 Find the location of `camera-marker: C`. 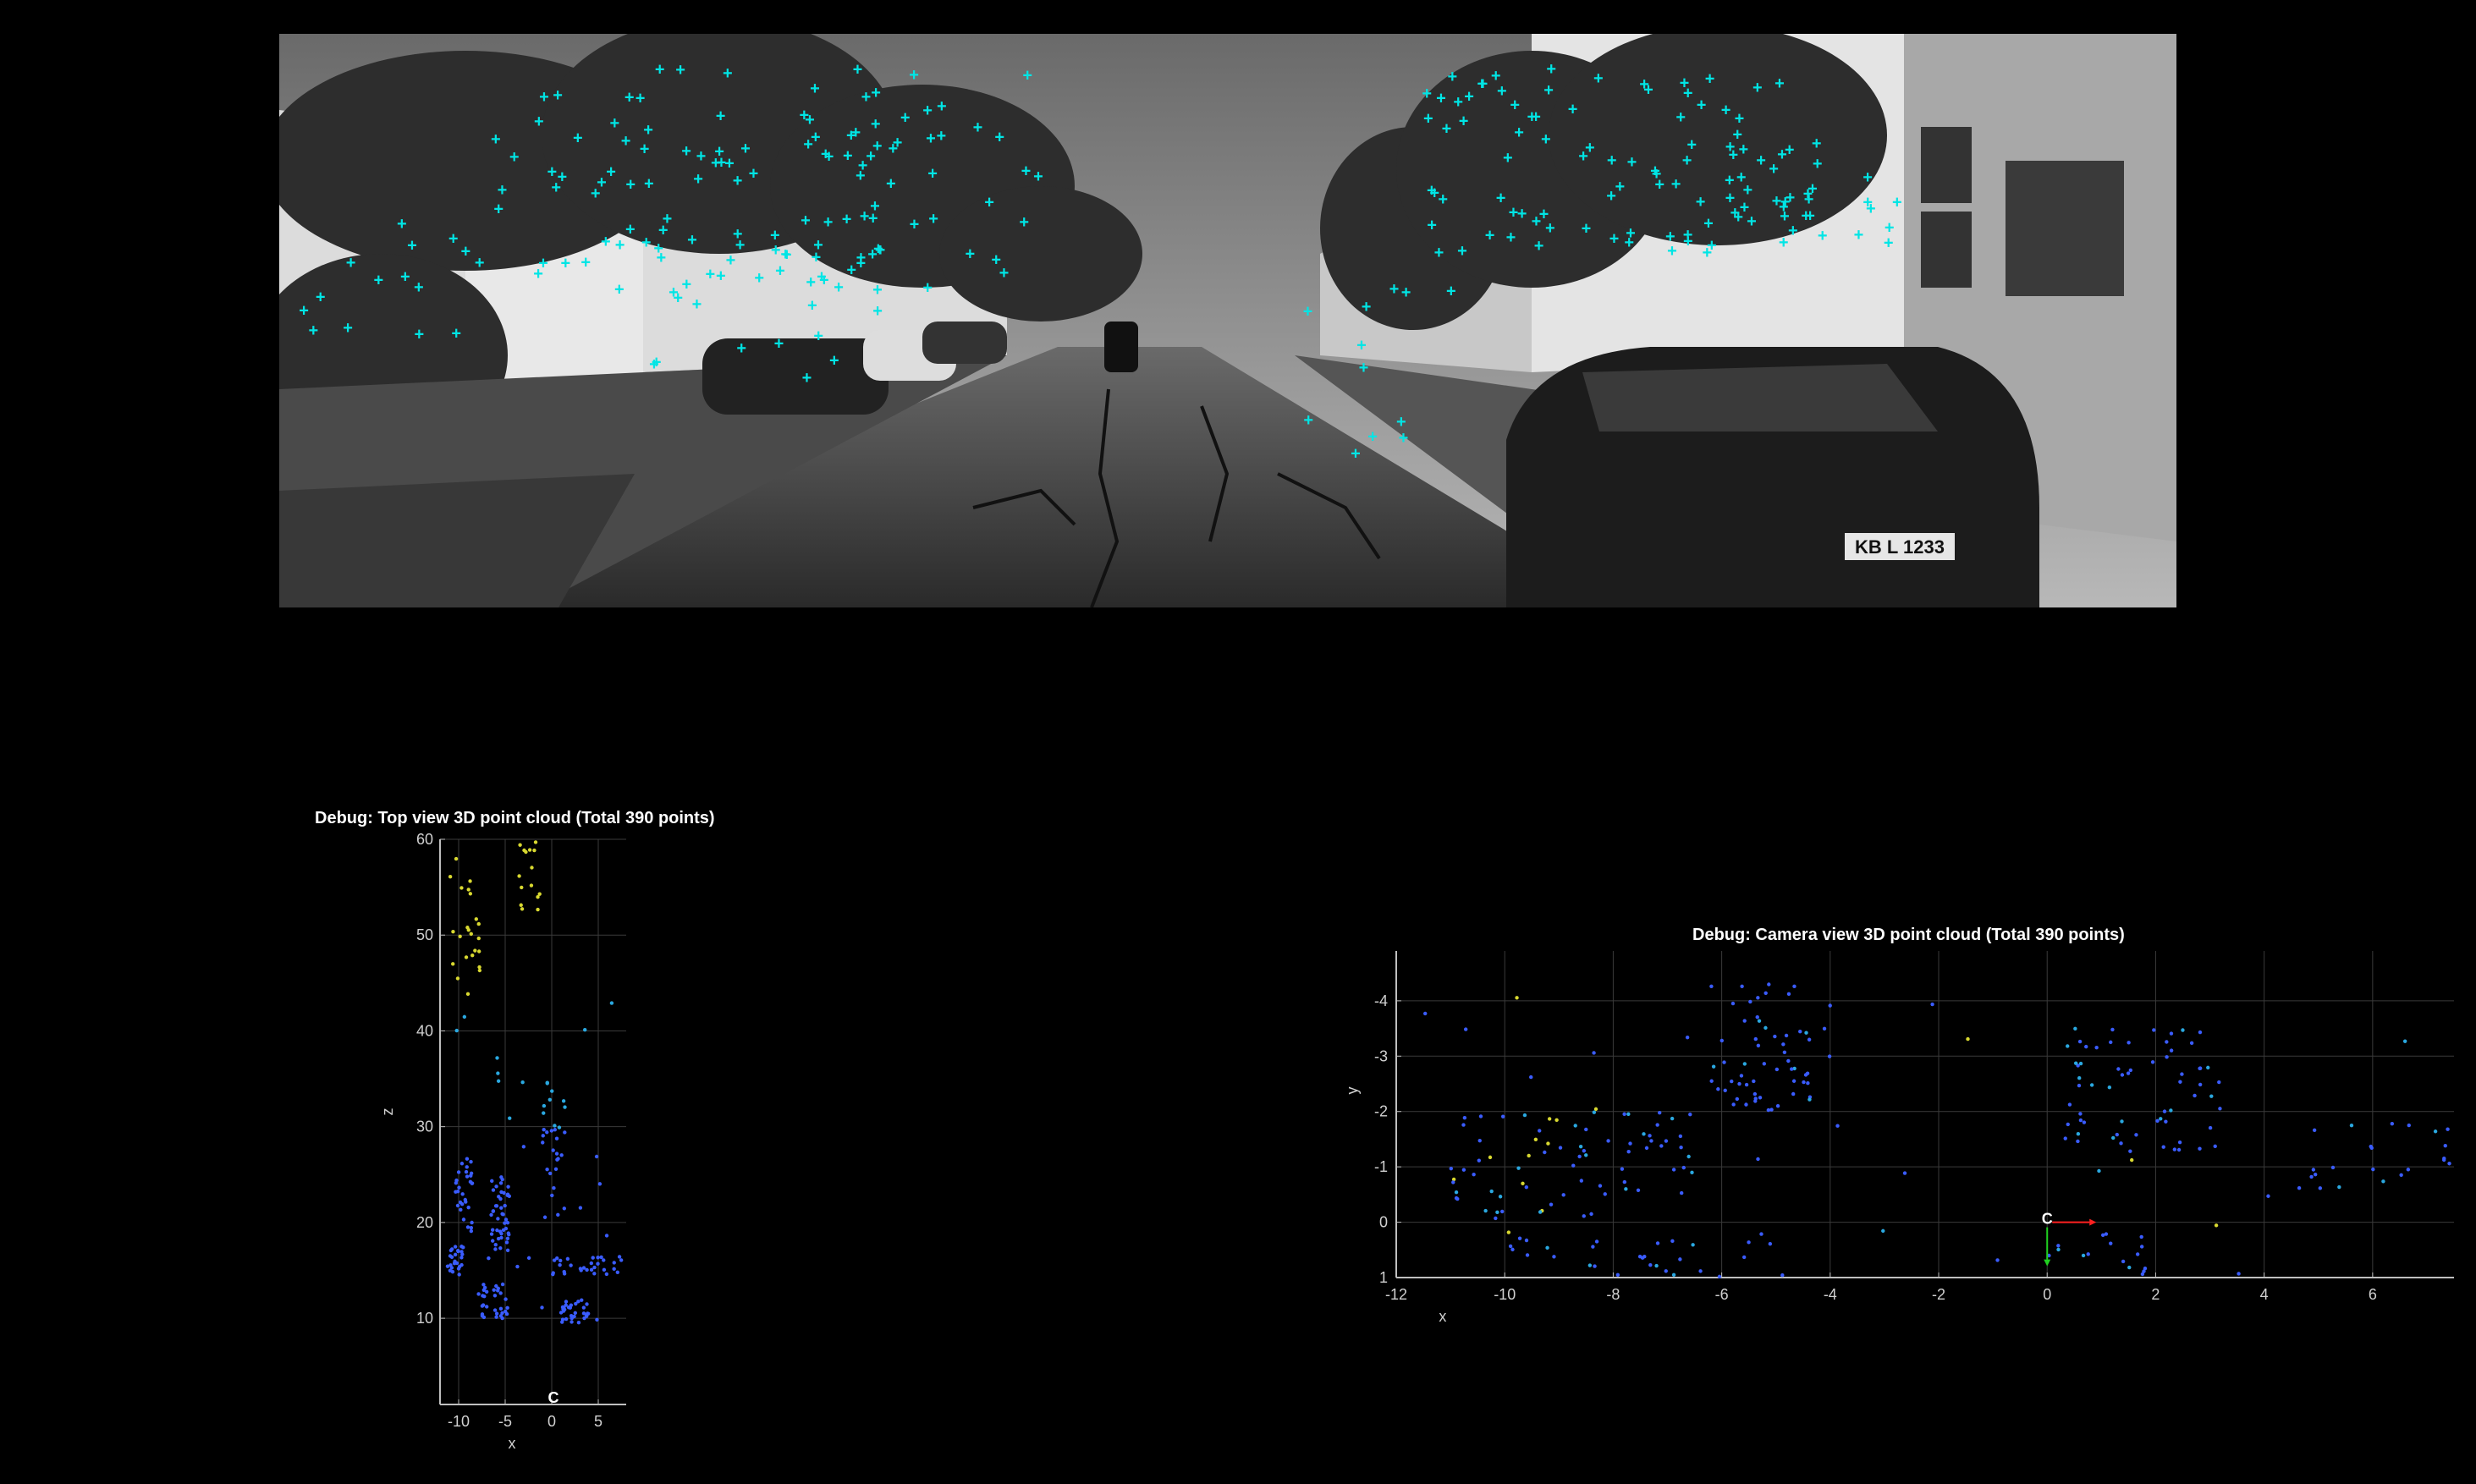

camera-marker: C is located at coordinates (2048, 1219).